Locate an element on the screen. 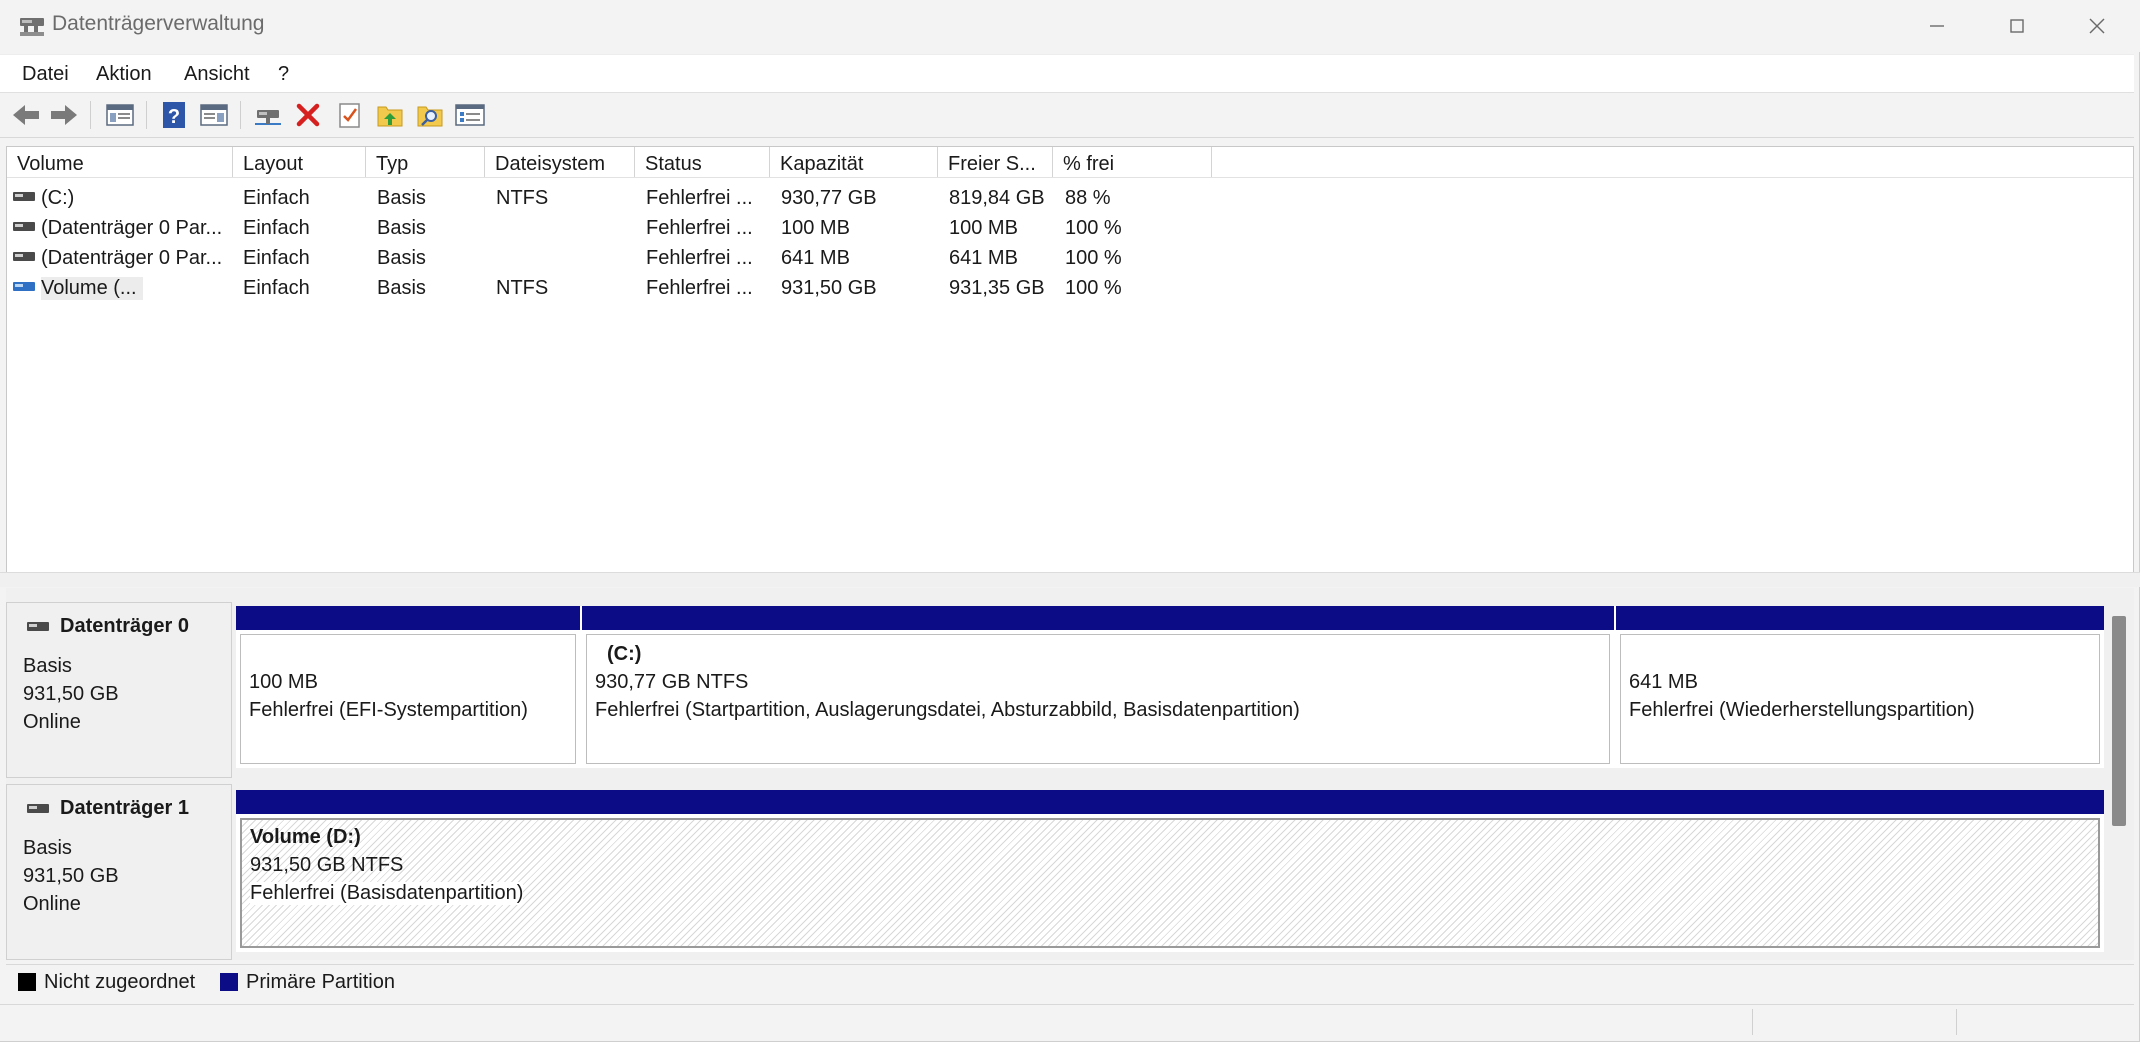  connect-drive-icon is located at coordinates (268, 117).